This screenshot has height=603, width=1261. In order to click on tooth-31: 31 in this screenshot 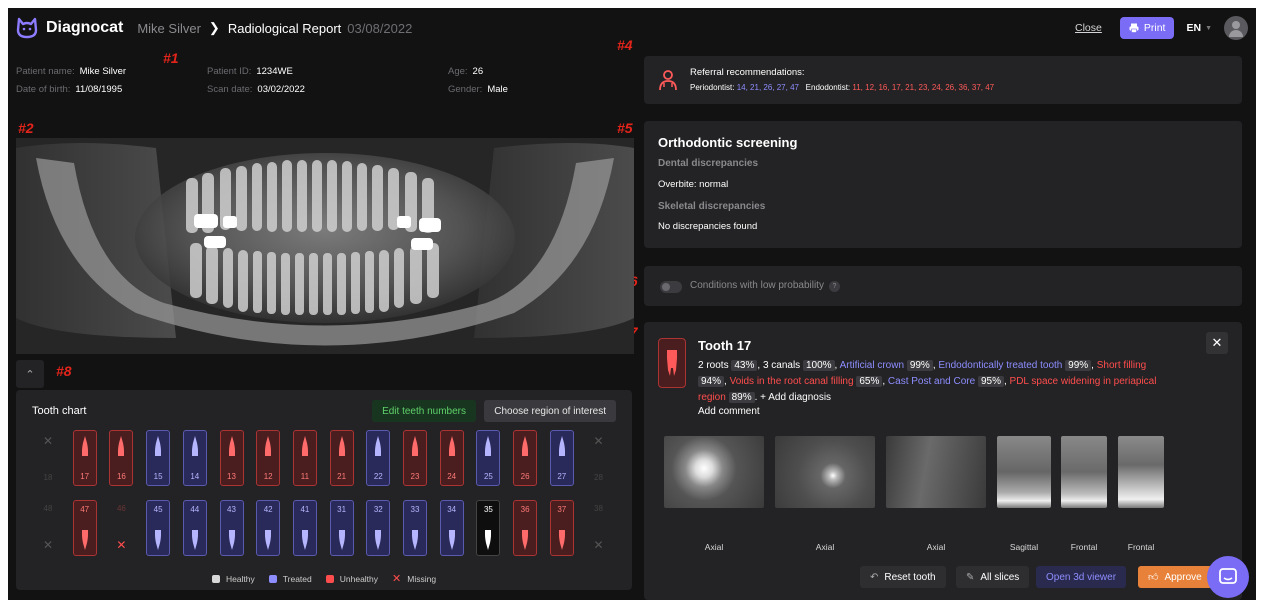, I will do `click(341, 528)`.